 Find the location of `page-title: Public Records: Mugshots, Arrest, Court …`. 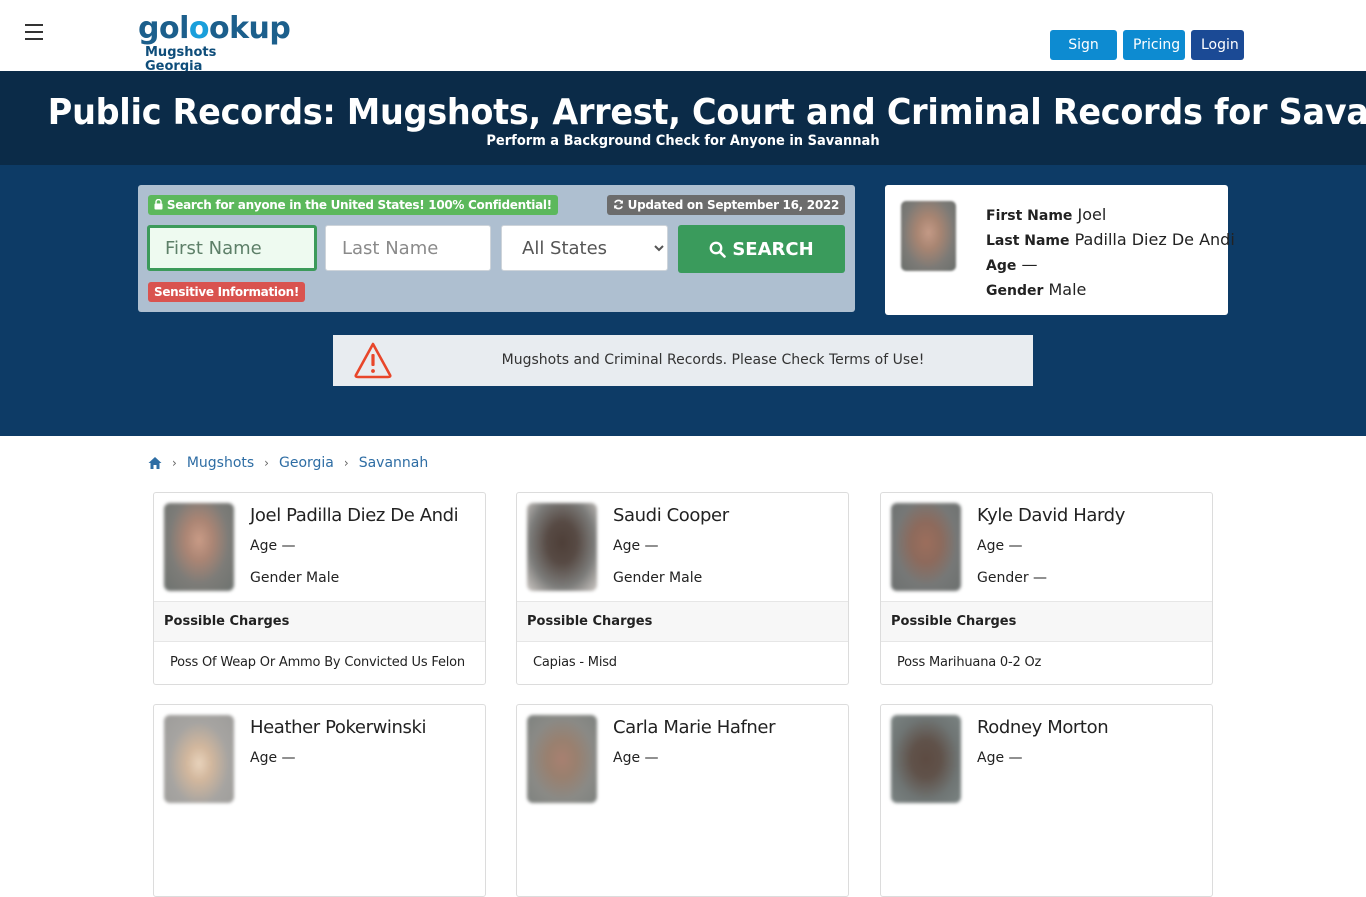

page-title: Public Records: Mugshots, Arrest, Court … is located at coordinates (706, 112).